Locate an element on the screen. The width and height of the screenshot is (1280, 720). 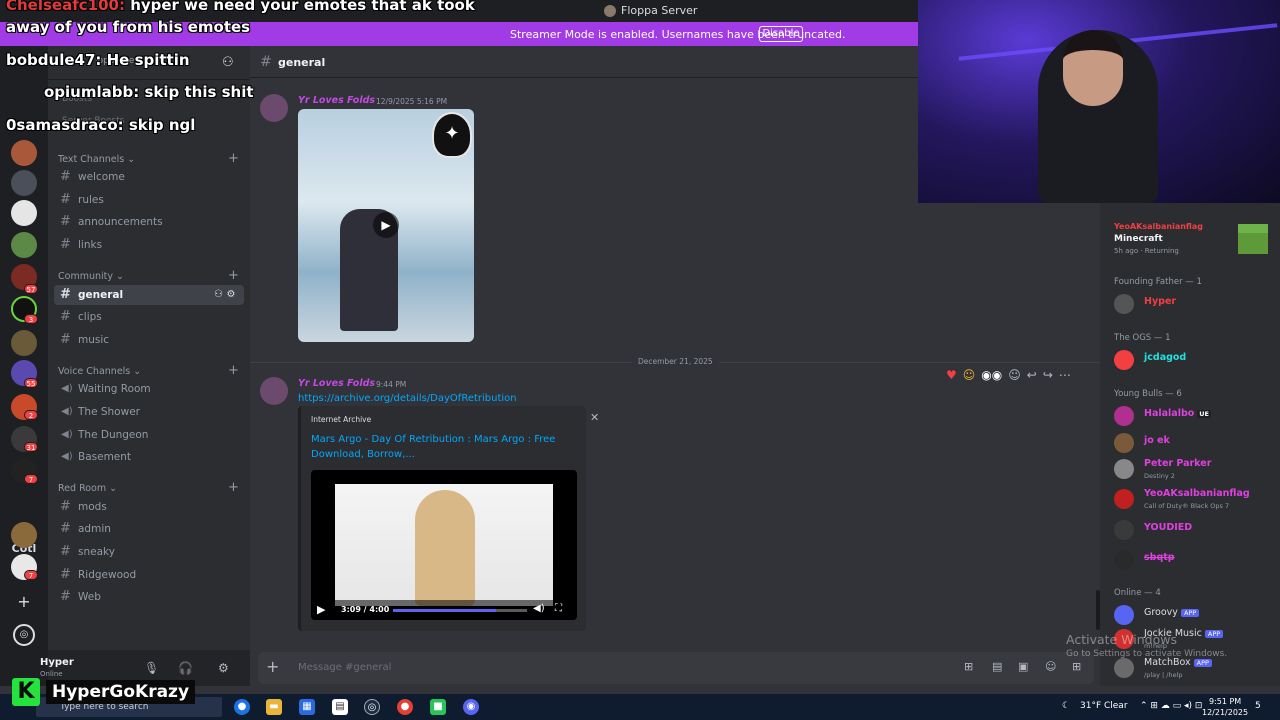
microphone-icon: 🎙 is located at coordinates (151, 668).